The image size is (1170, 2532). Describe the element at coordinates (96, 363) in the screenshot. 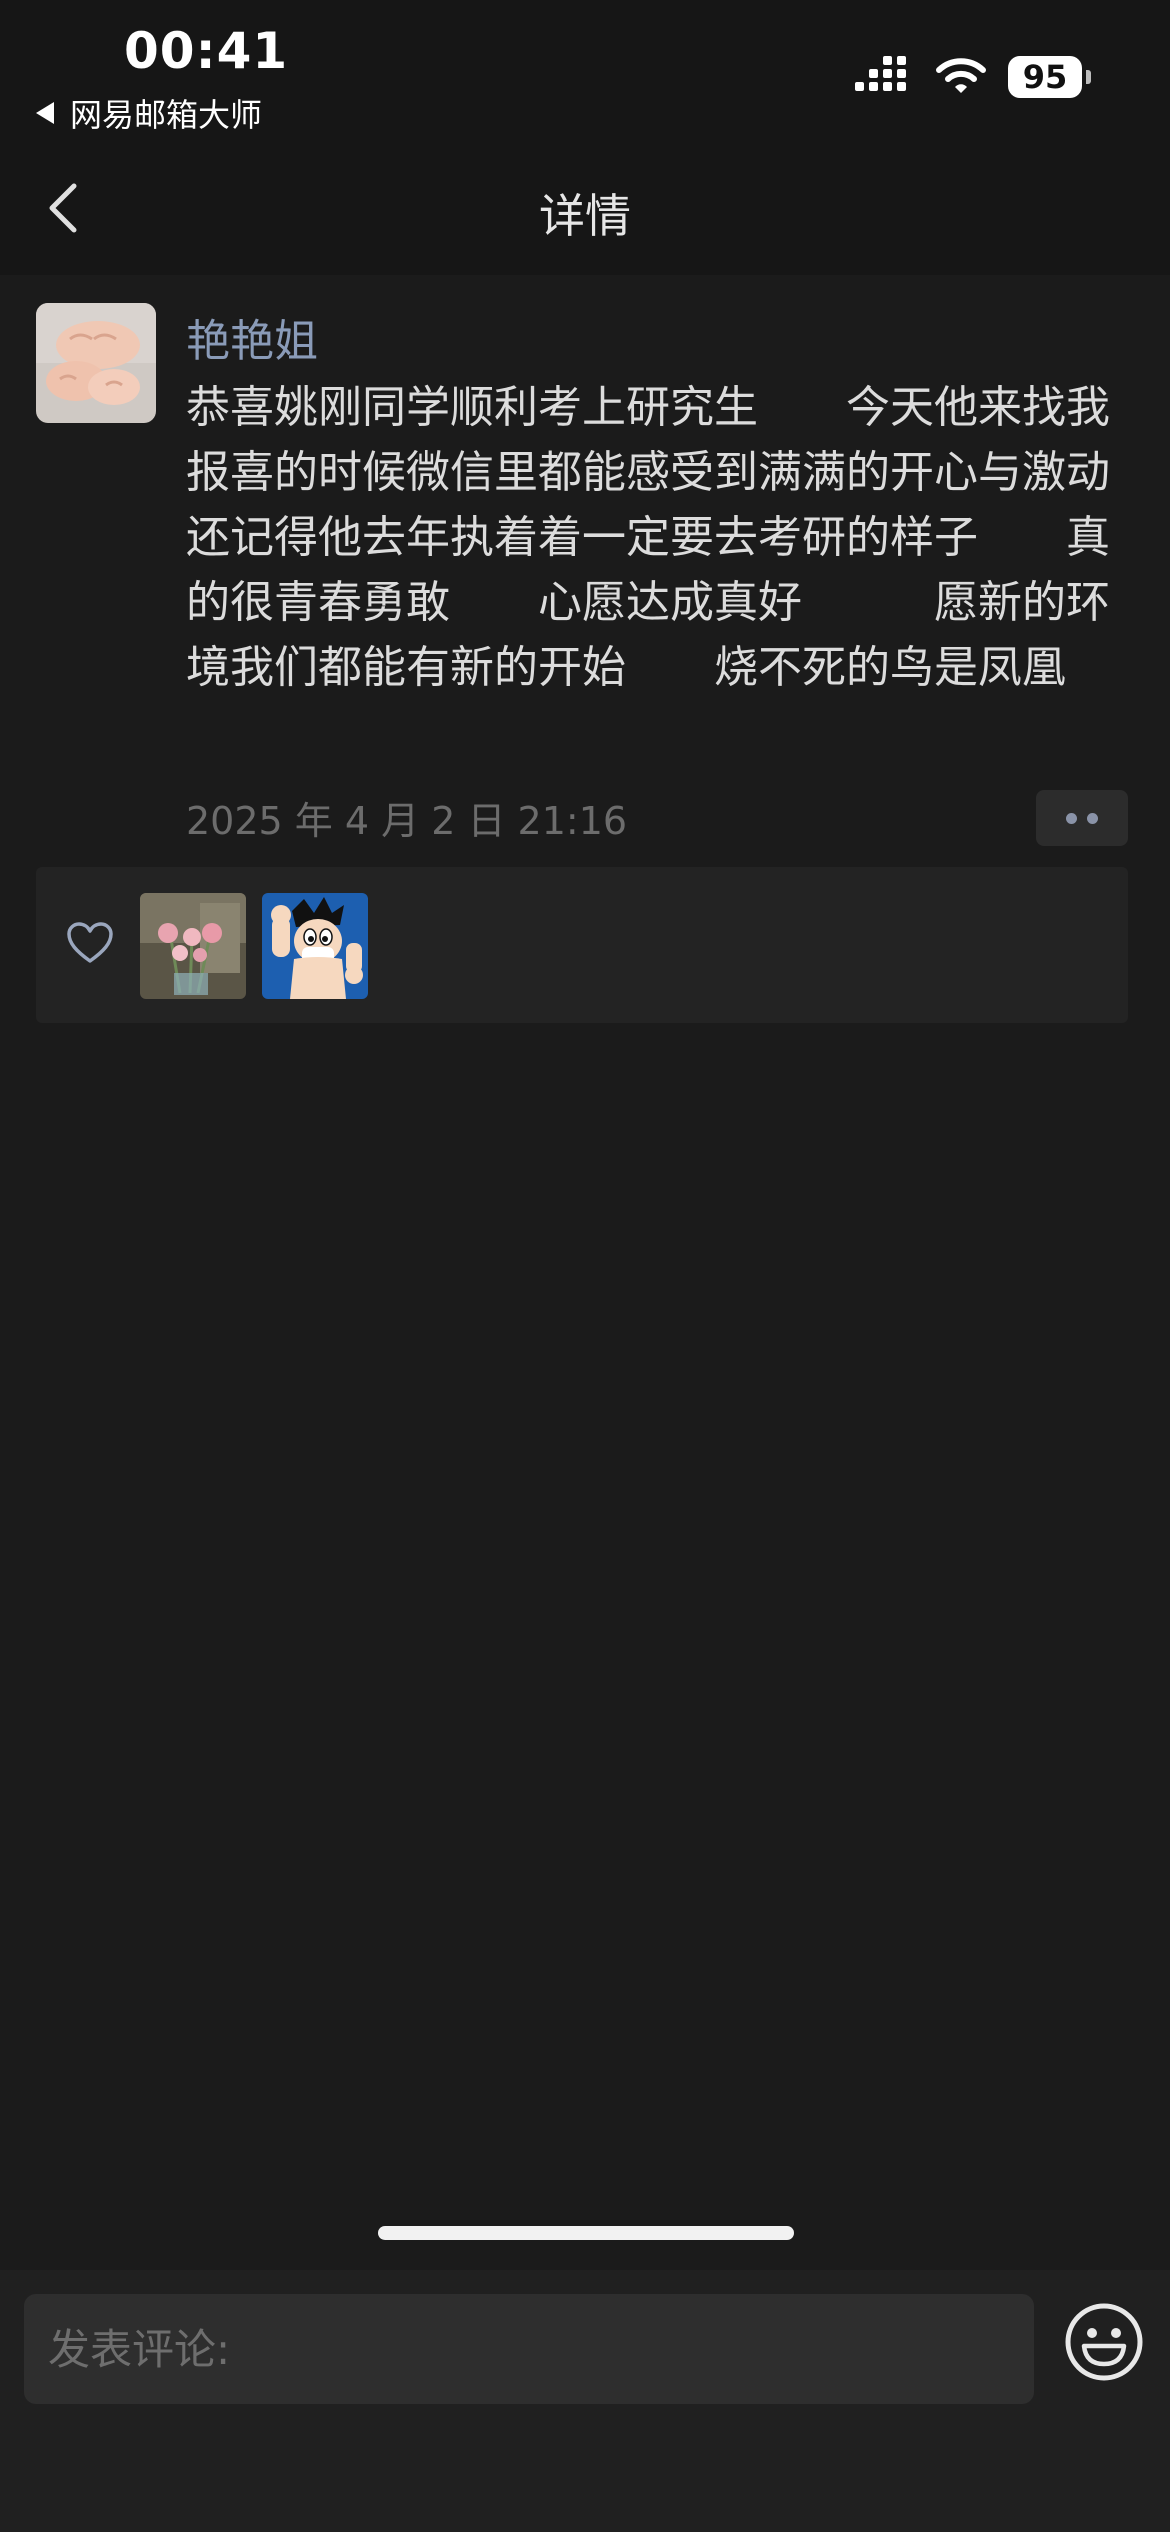

I see `author-avatar` at that location.